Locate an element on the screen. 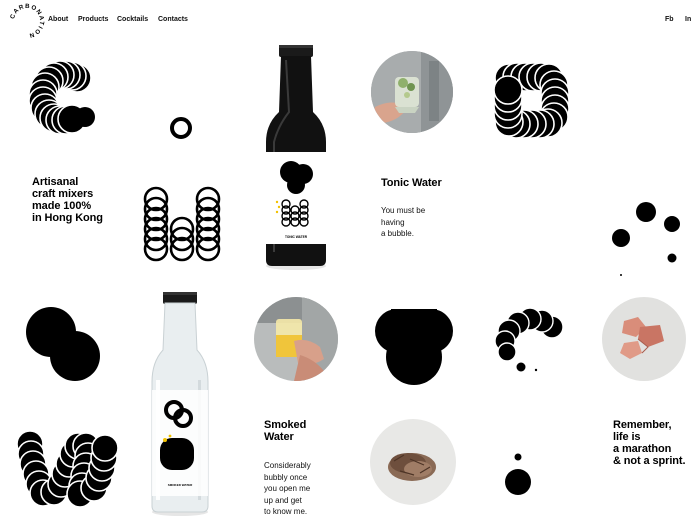  wood-chips-photo is located at coordinates (413, 462).